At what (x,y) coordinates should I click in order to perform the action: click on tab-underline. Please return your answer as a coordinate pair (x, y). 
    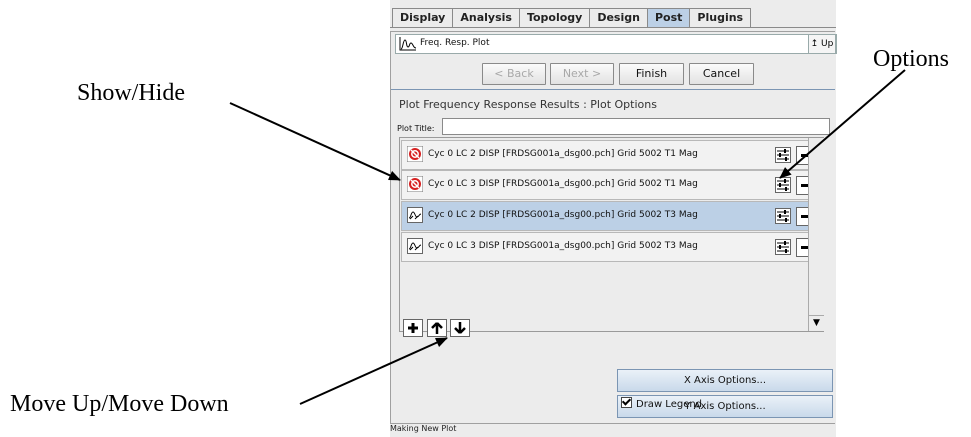
    Looking at the image, I should click on (613, 27).